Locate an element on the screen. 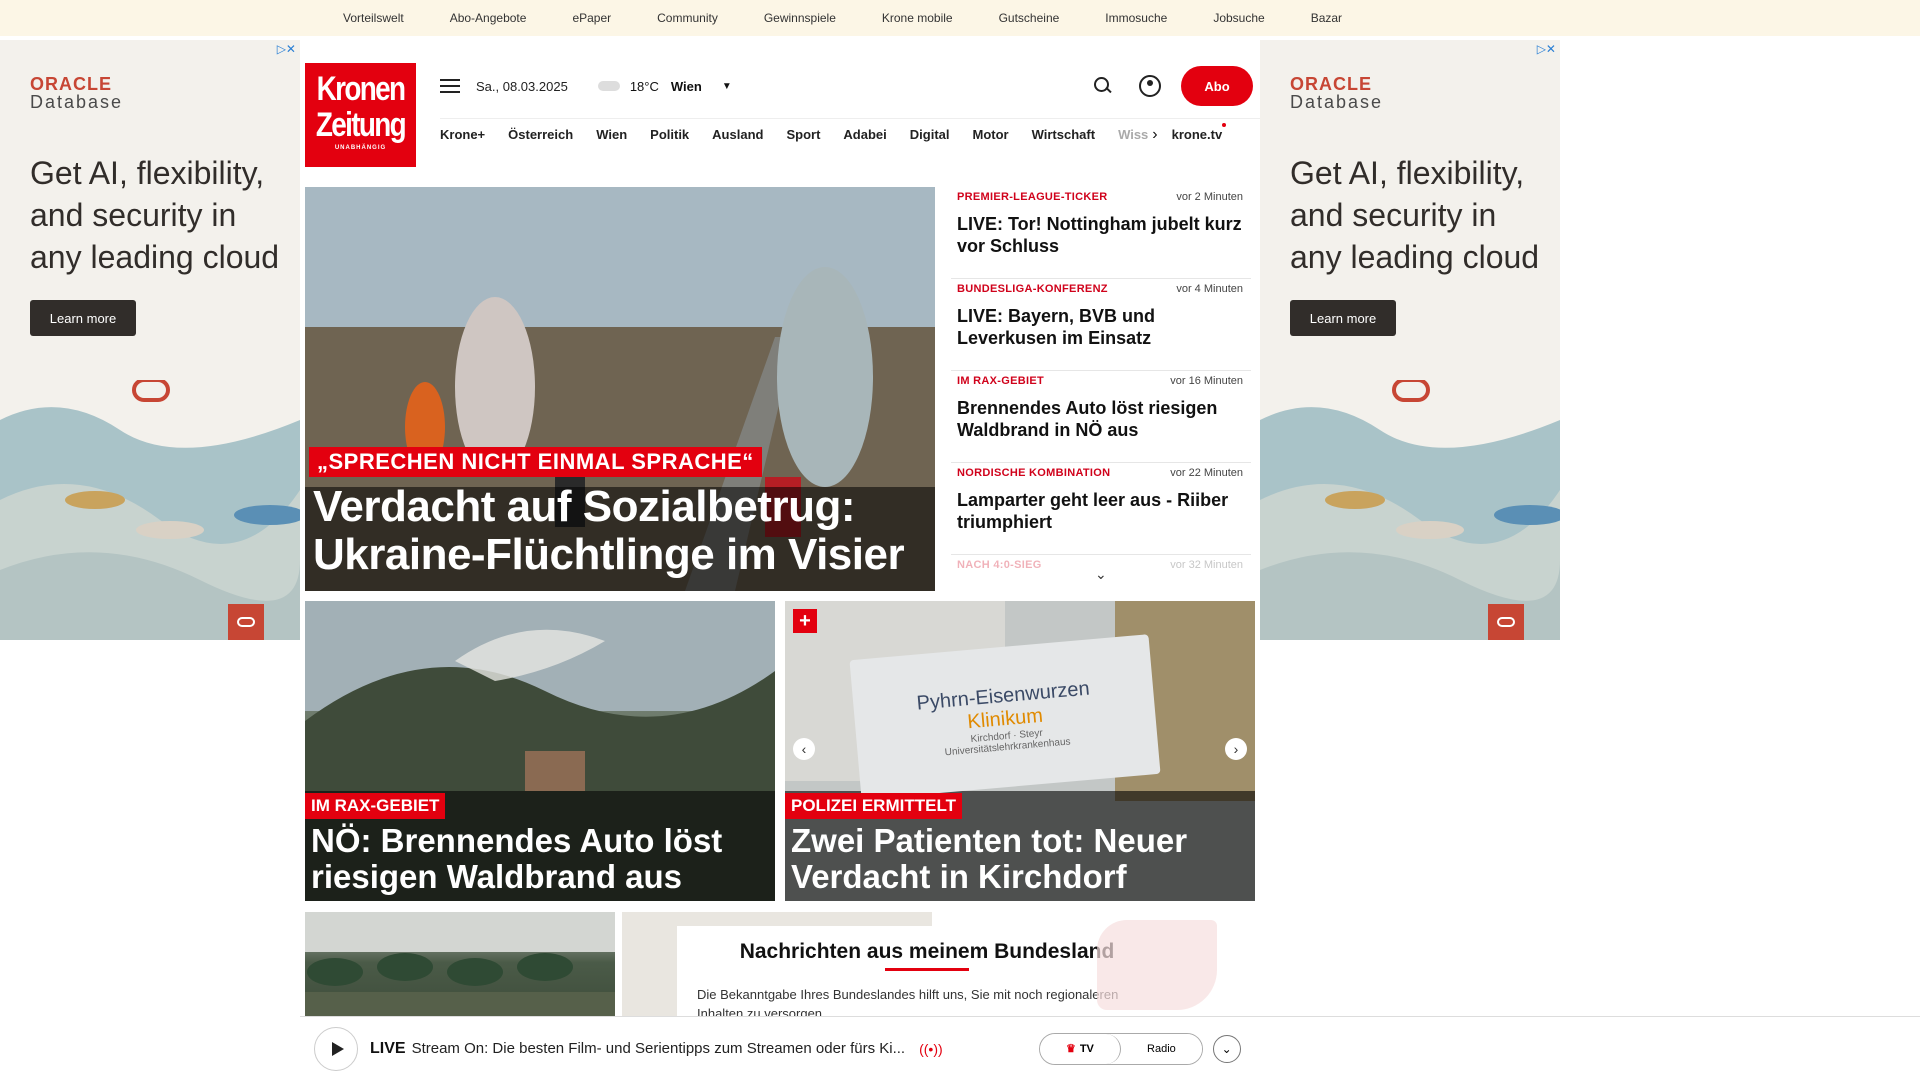 Image resolution: width=1920 pixels, height=1080 pixels. title-underline is located at coordinates (927, 969).